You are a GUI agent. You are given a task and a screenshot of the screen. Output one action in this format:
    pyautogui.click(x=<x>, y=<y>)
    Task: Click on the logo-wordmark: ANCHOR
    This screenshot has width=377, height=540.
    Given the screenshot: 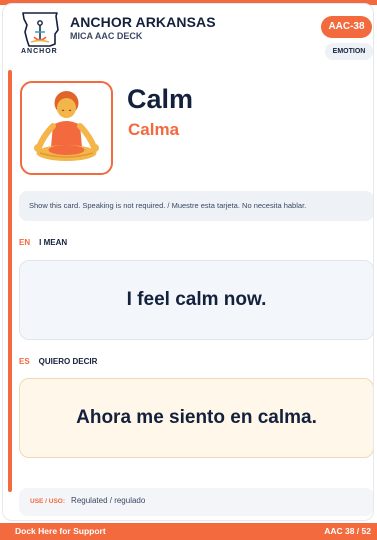 What is the action you would take?
    pyautogui.click(x=39, y=51)
    